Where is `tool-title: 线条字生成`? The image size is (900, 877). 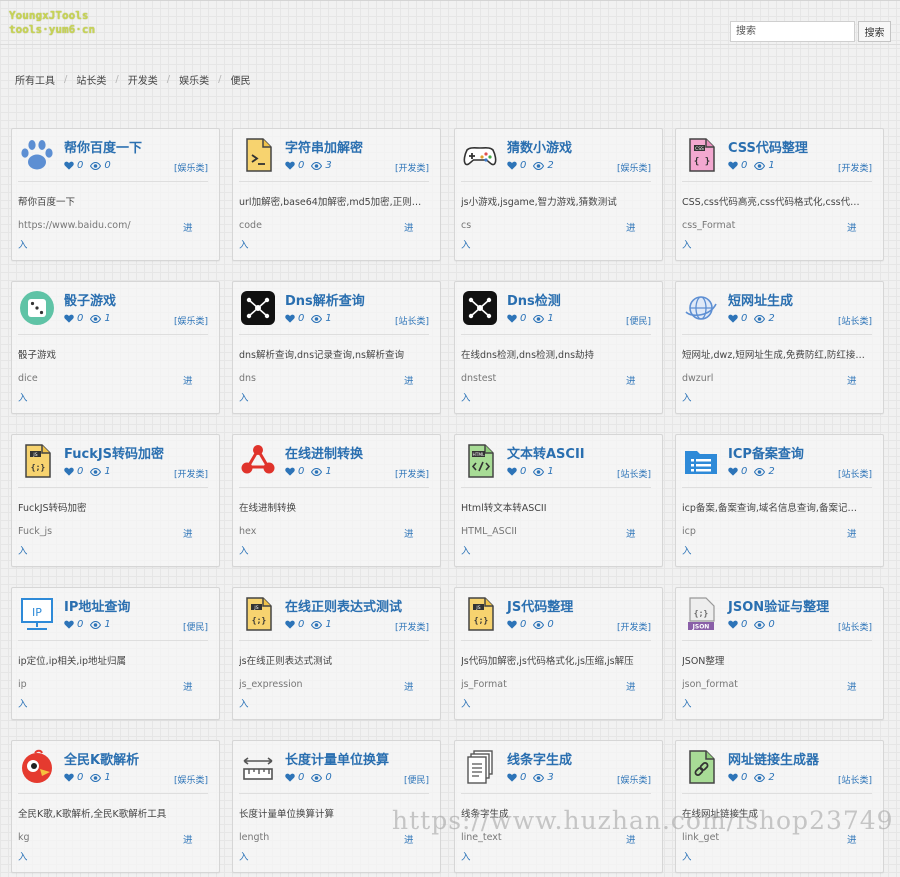
tool-title: 线条字生成 is located at coordinates (539, 758).